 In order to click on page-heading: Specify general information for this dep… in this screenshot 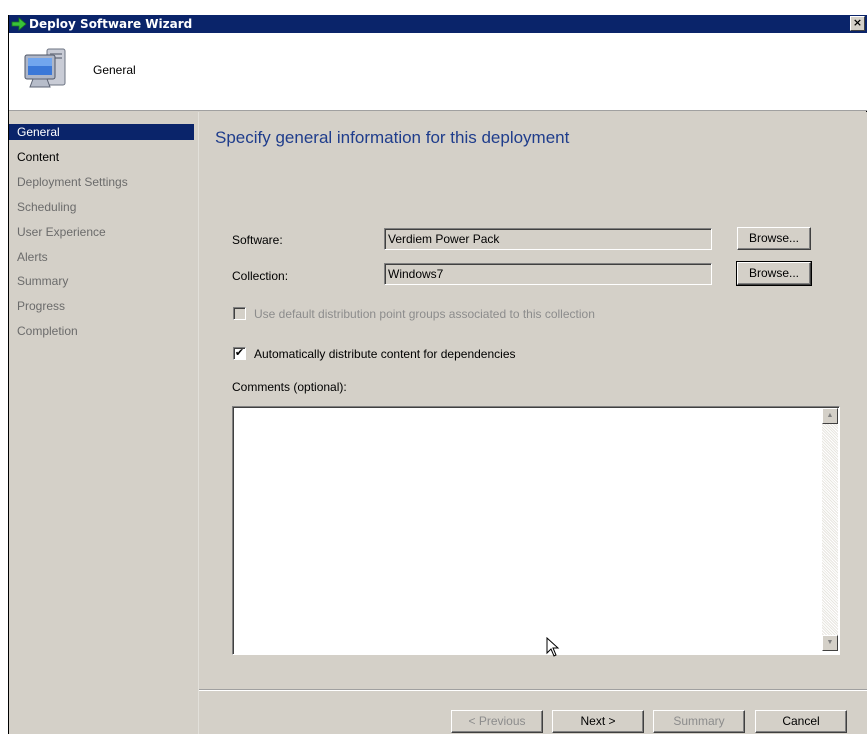, I will do `click(392, 137)`.